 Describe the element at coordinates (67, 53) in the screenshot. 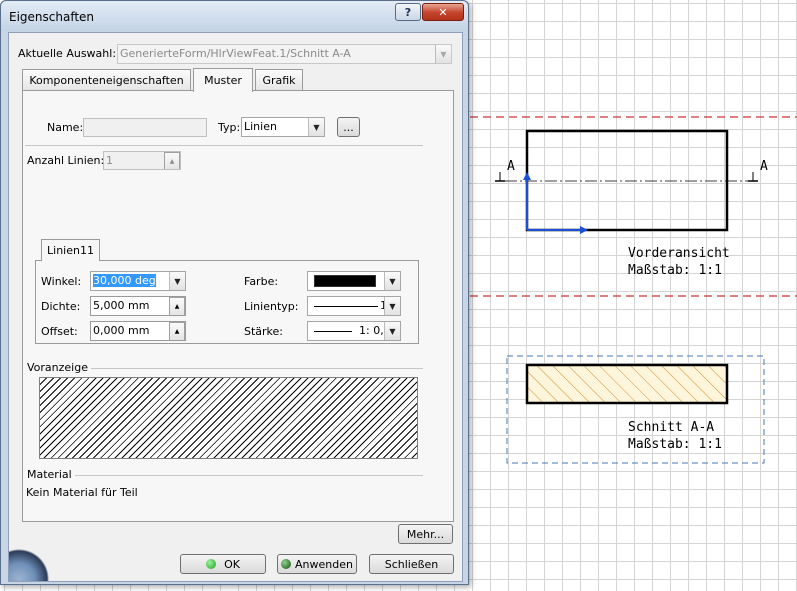

I see `selection-label: Aktuelle Auswahl:` at that location.